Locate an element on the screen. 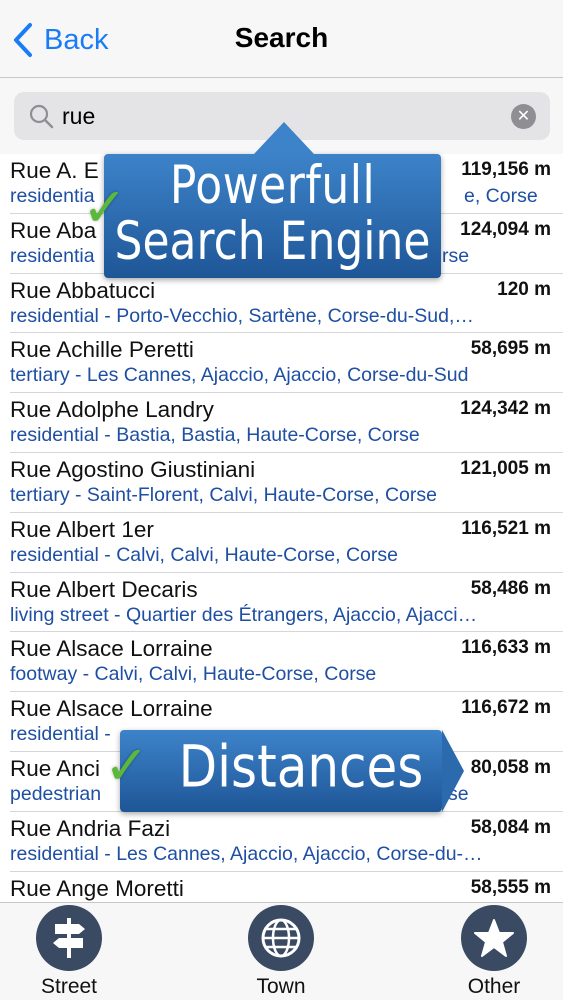 The image size is (563, 1000). tab-bar: Street Town Other is located at coordinates (281, 951).